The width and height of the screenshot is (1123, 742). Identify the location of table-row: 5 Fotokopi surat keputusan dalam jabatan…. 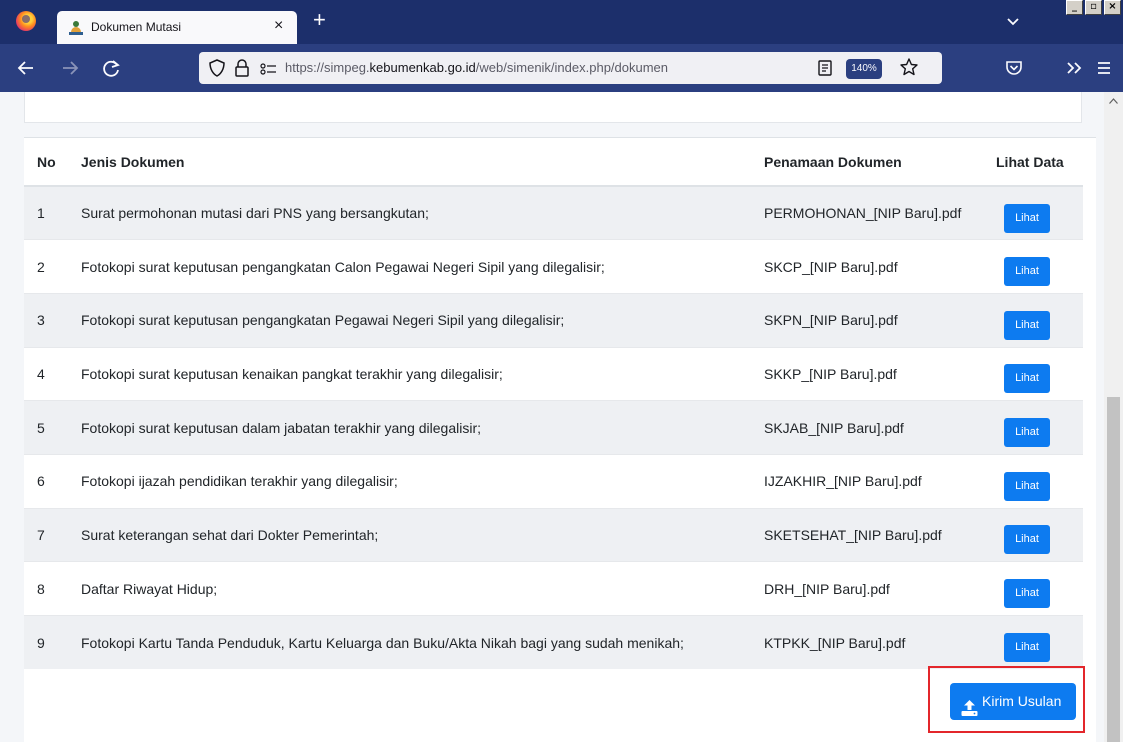
(553, 427).